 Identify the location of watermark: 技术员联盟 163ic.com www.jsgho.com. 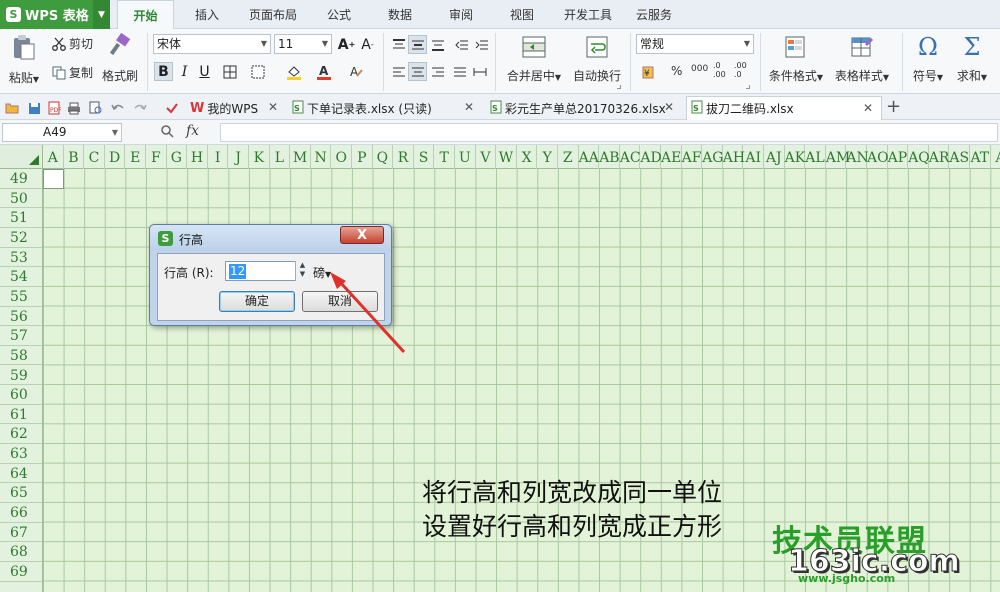
(872, 551).